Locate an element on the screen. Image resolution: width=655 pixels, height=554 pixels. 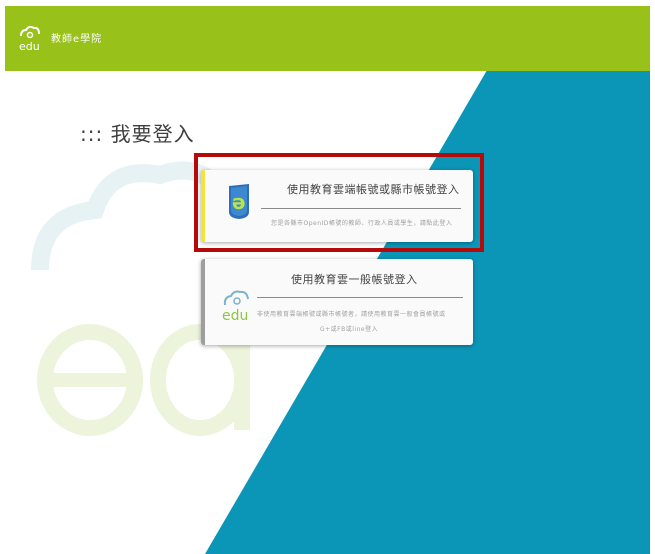
selection-highlight-box is located at coordinates (339, 202).